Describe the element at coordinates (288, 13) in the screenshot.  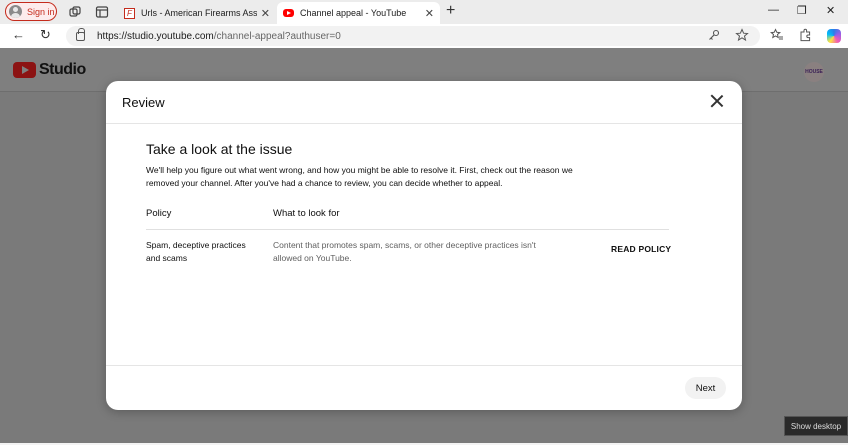
I see `youtube-favicon-icon` at that location.